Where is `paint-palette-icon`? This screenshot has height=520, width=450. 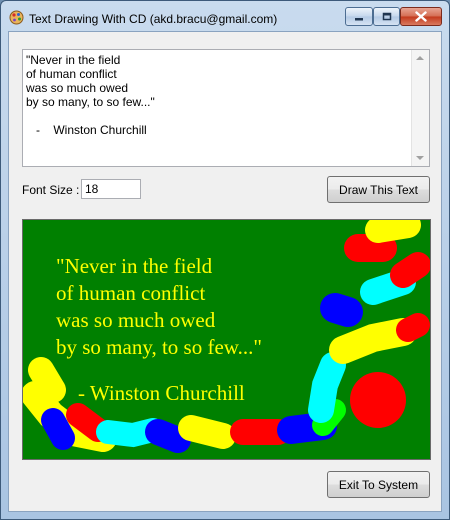
paint-palette-icon is located at coordinates (16, 17).